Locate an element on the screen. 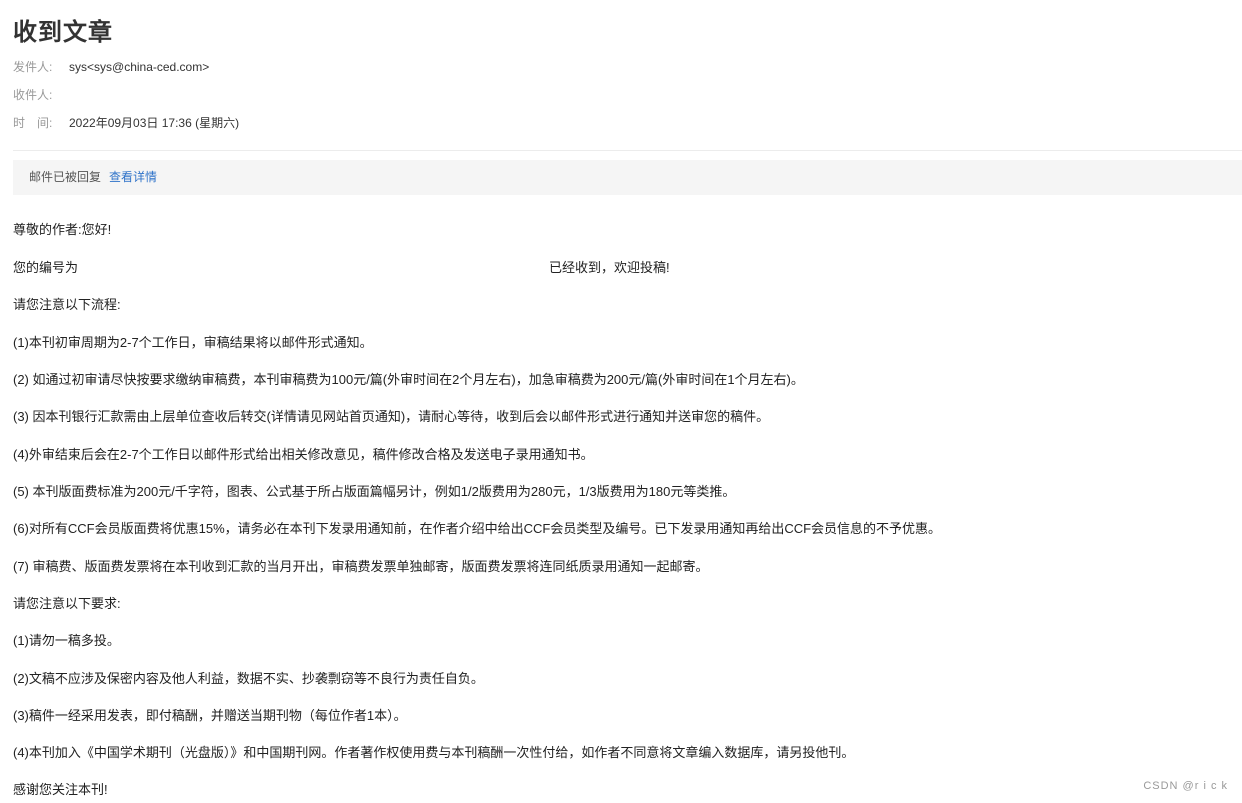 The image size is (1242, 803). recipient-label: 收件人: is located at coordinates (33, 95).